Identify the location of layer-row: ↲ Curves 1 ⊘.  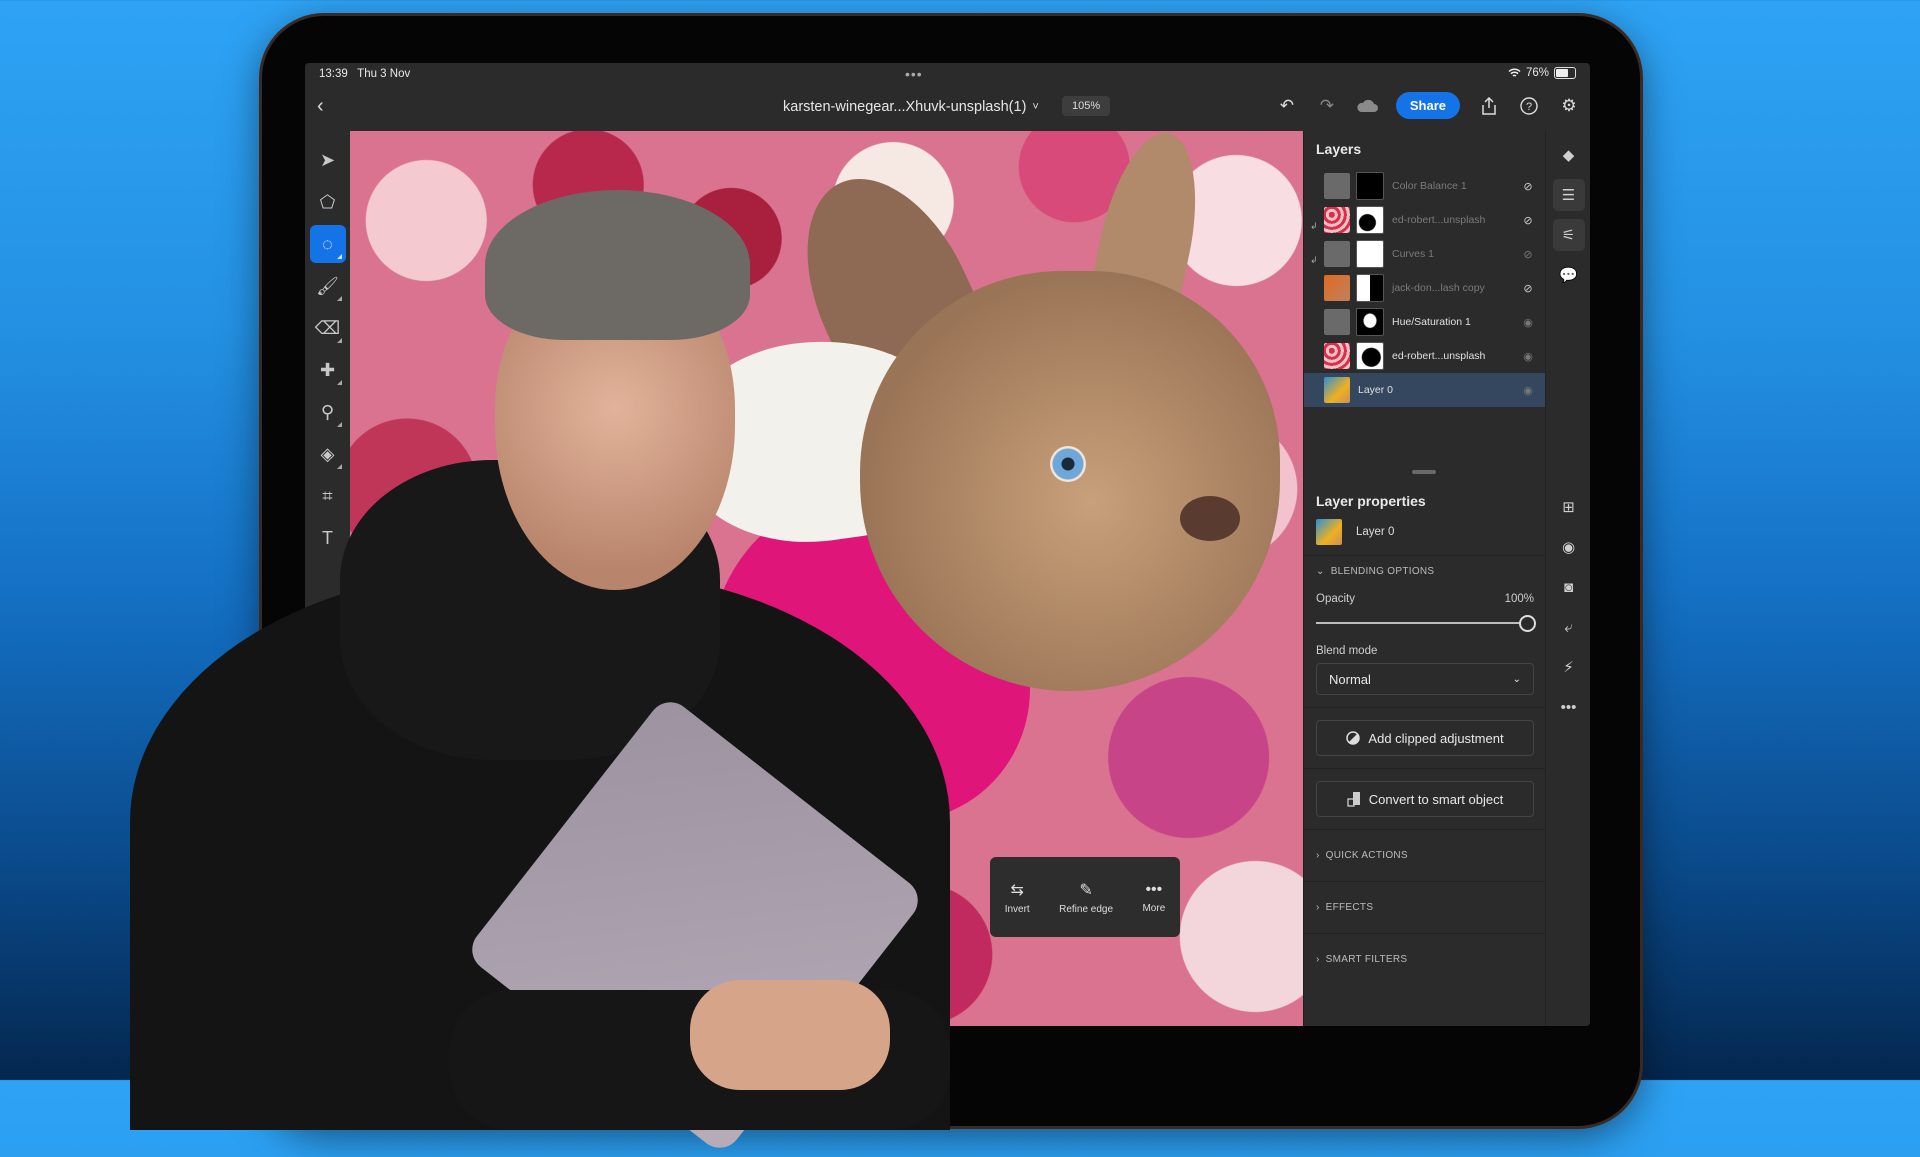
(1425, 254).